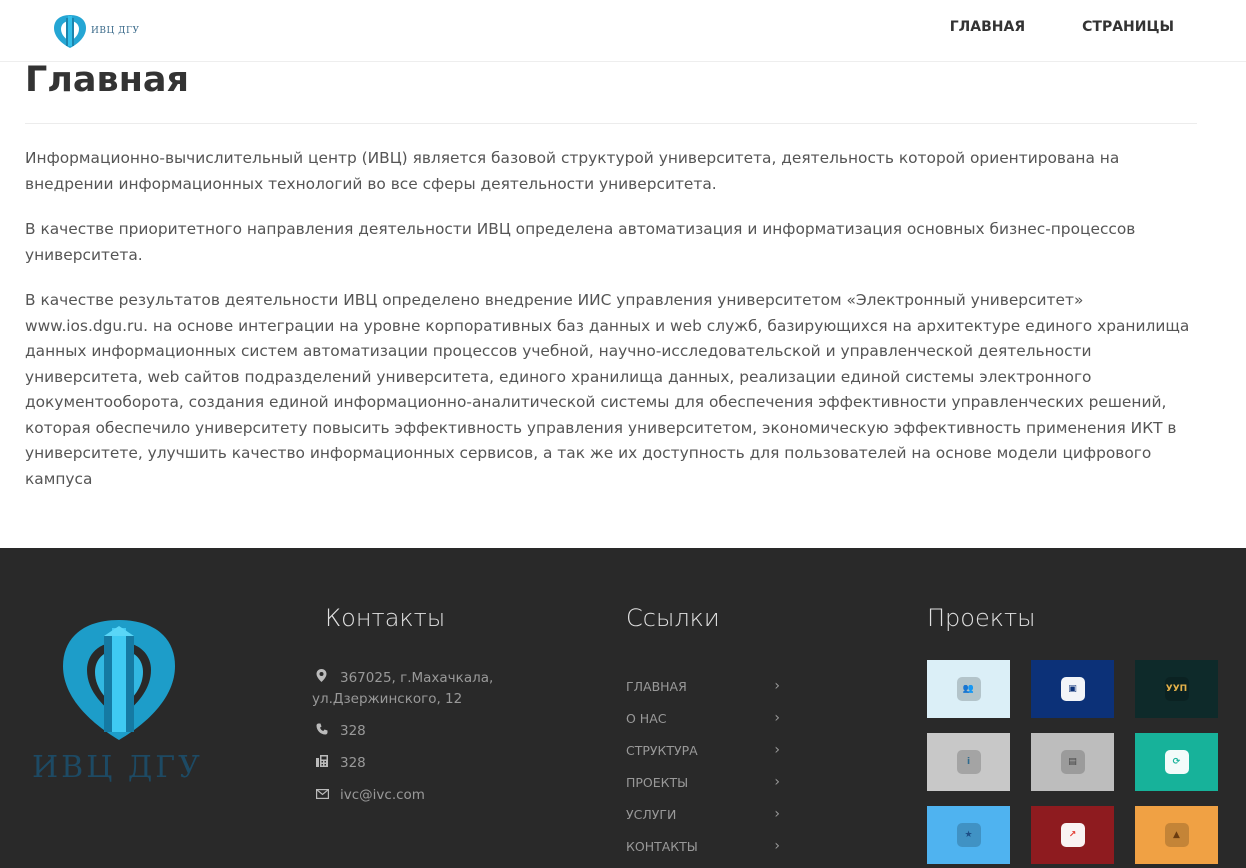 This screenshot has height=868, width=1246. I want to click on footer-logo-text: ИВЦ ДГУ, so click(117, 767).